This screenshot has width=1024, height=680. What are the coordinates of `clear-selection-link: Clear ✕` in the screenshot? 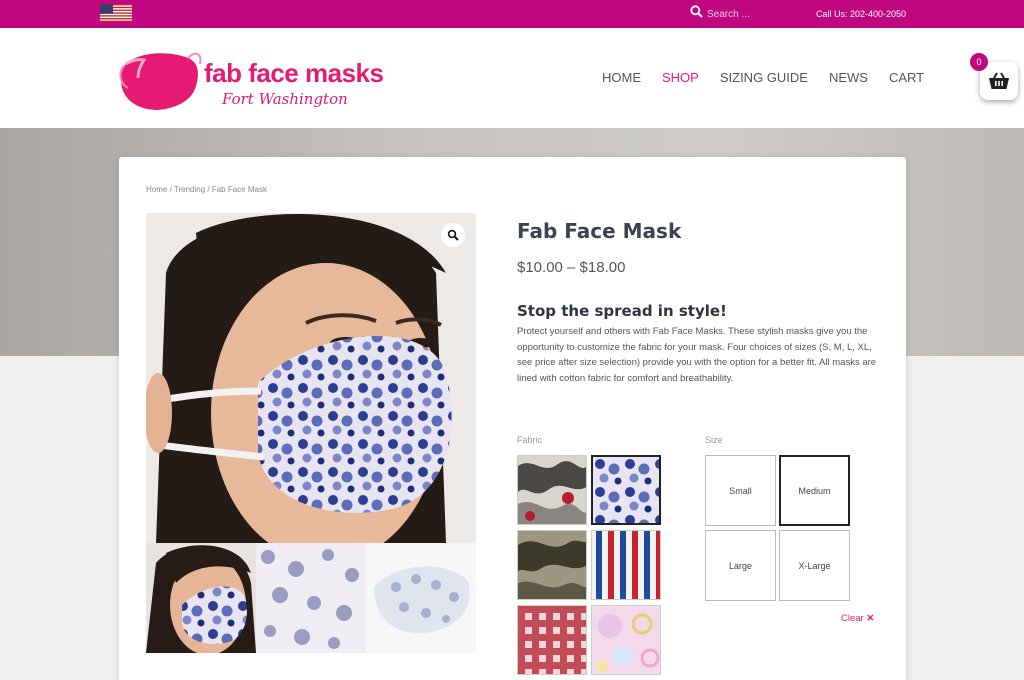 It's located at (857, 618).